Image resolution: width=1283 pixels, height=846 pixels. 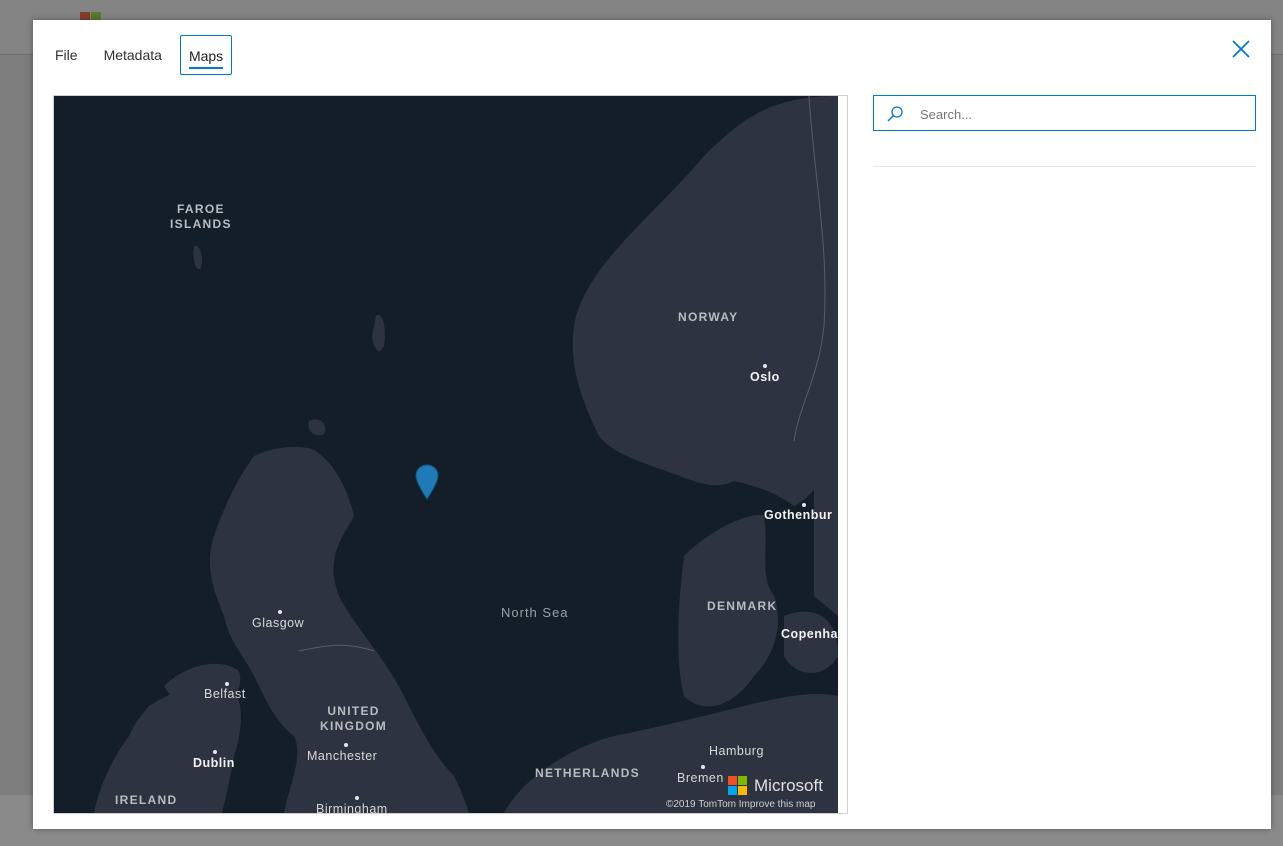 I want to click on search-input, so click(x=1085, y=114).